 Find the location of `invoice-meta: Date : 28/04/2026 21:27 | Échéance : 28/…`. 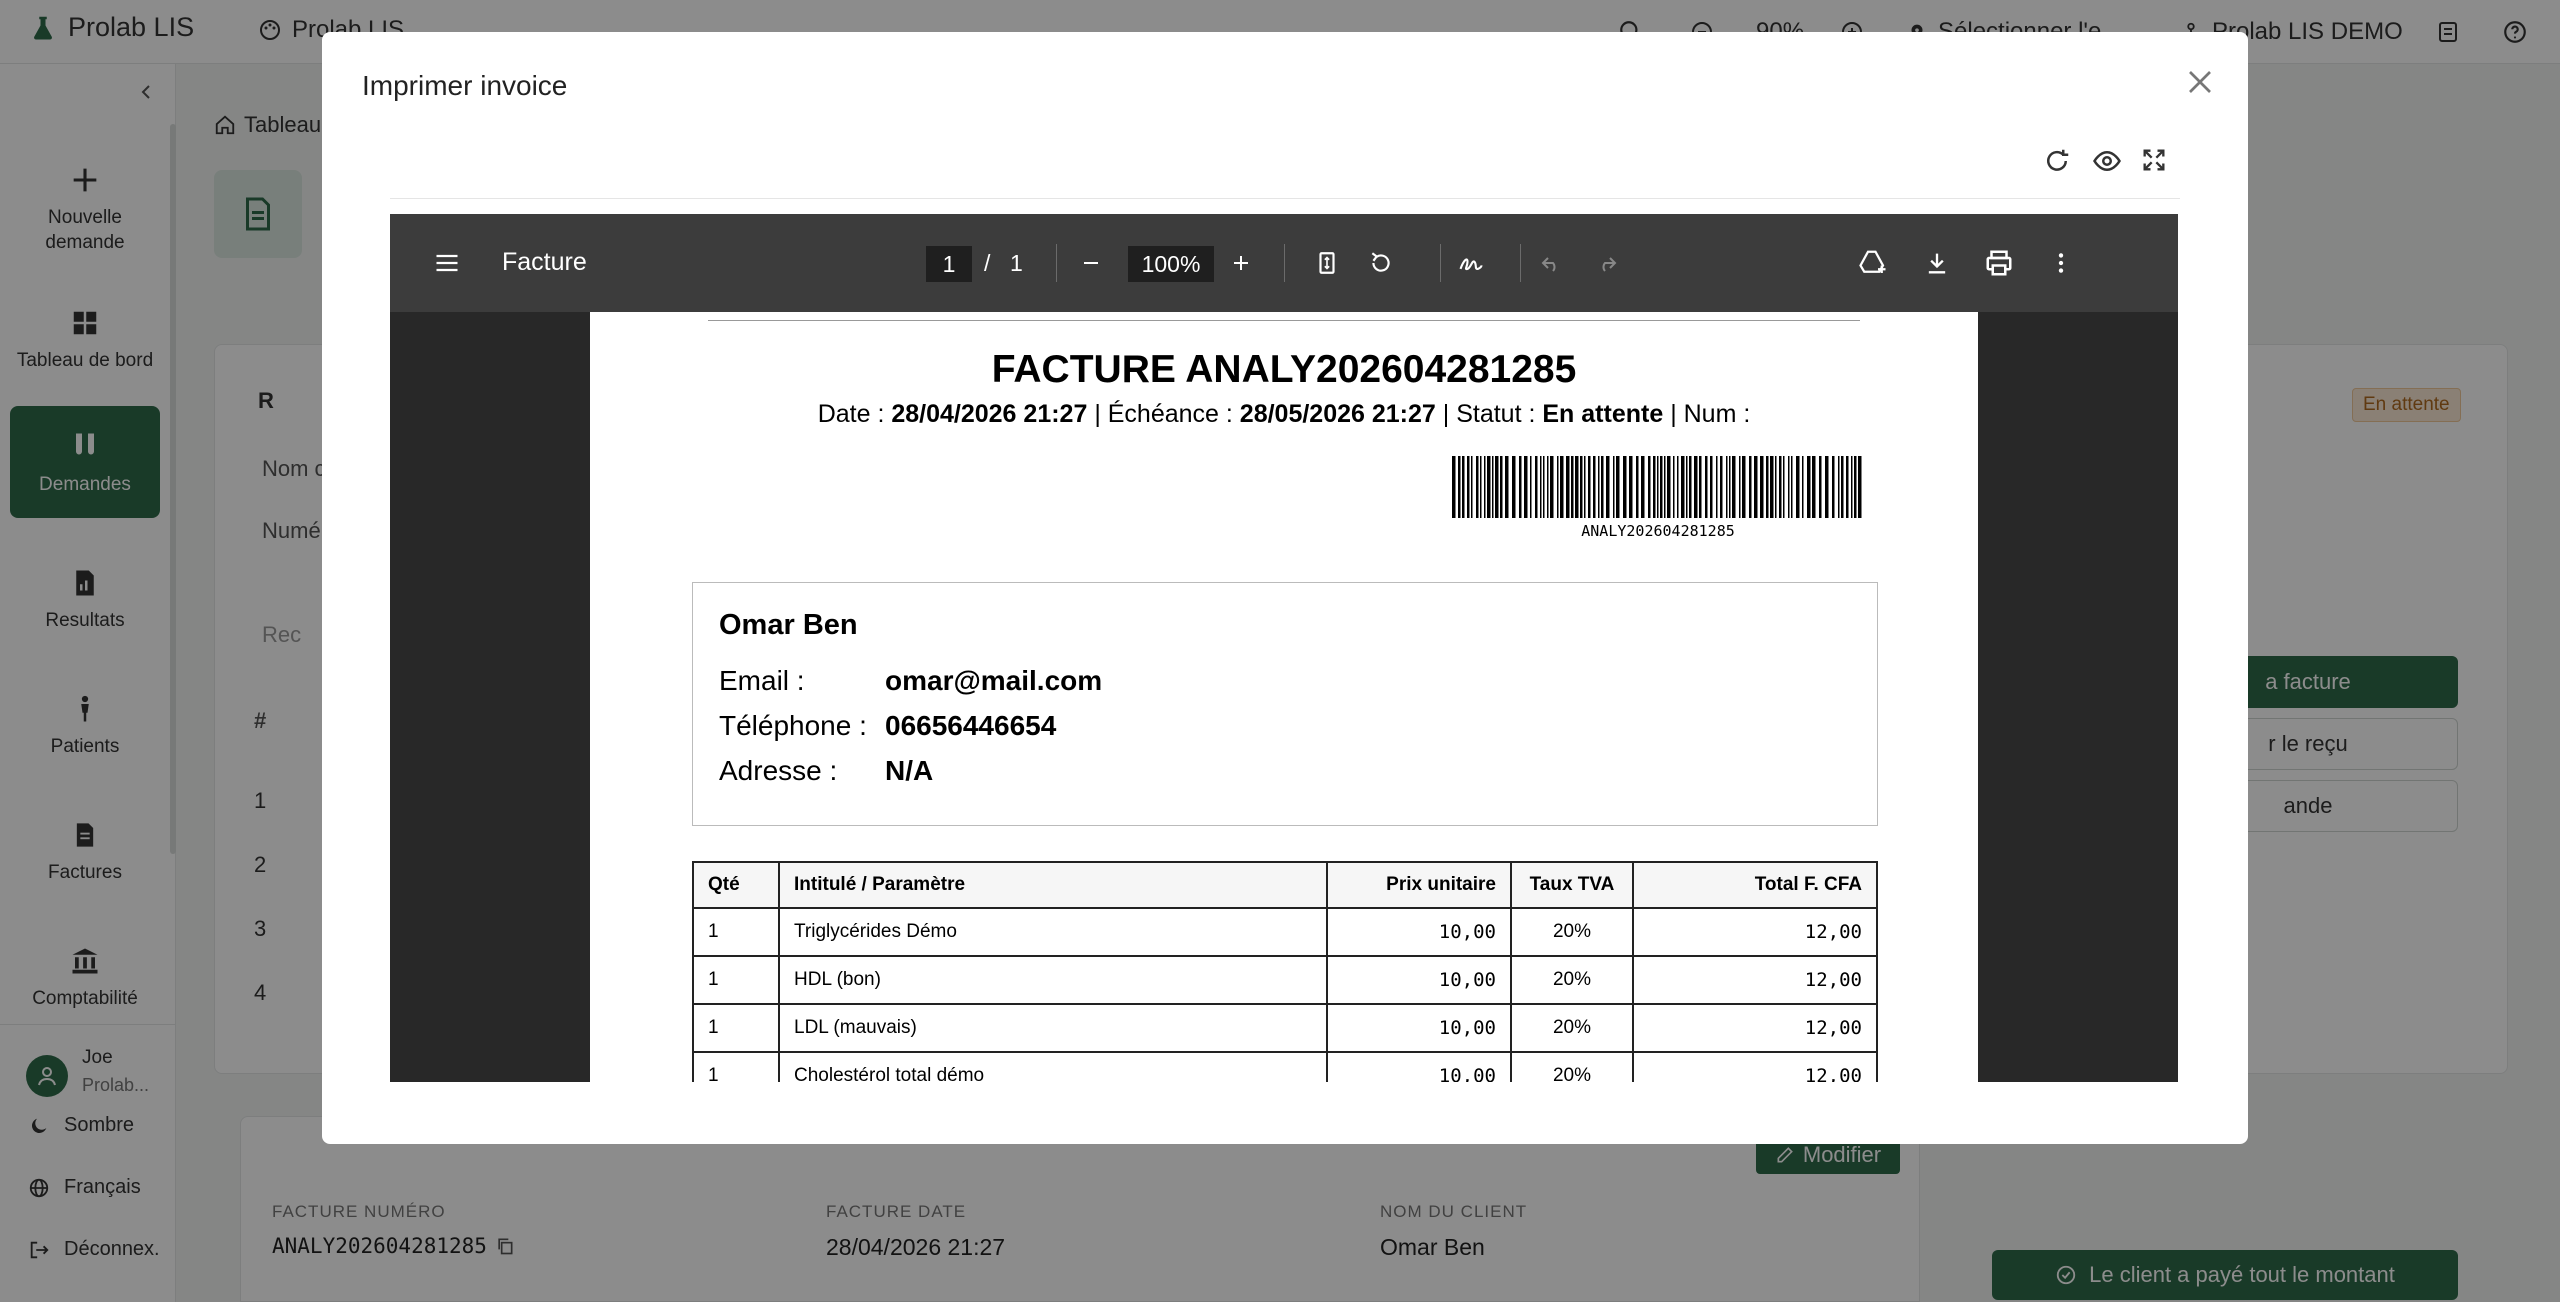

invoice-meta: Date : 28/04/2026 21:27 | Échéance : 28/… is located at coordinates (1284, 414).